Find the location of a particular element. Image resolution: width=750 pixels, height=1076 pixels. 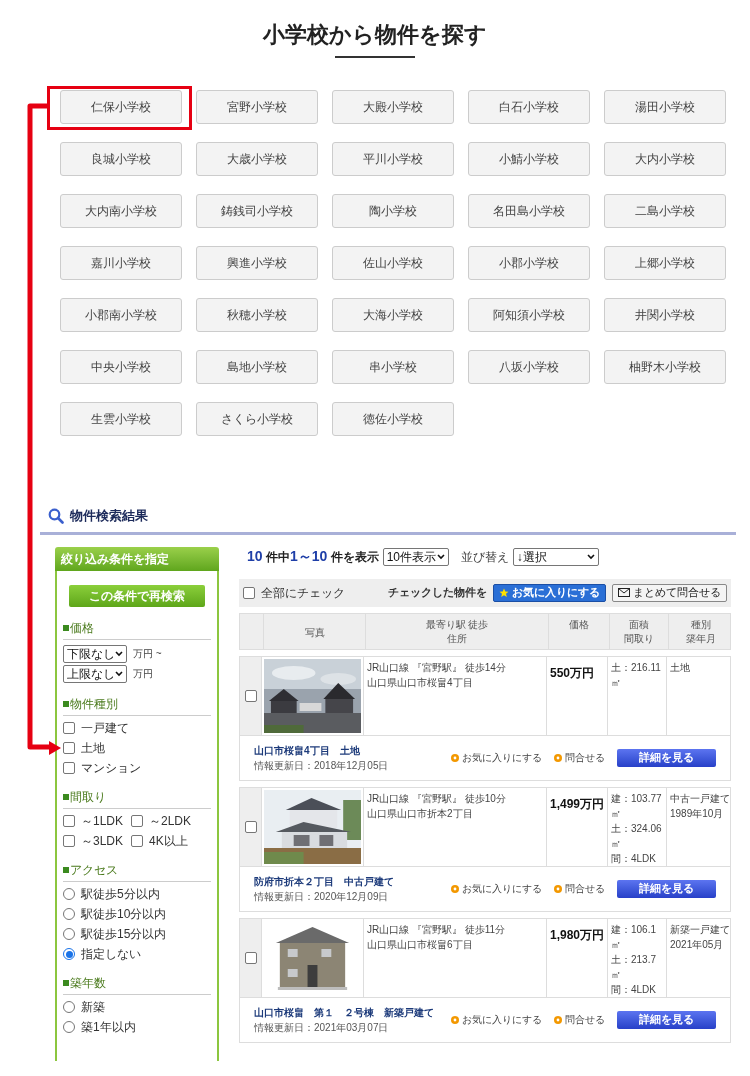

area-text: 間：4LDK is located at coordinates (634, 858).